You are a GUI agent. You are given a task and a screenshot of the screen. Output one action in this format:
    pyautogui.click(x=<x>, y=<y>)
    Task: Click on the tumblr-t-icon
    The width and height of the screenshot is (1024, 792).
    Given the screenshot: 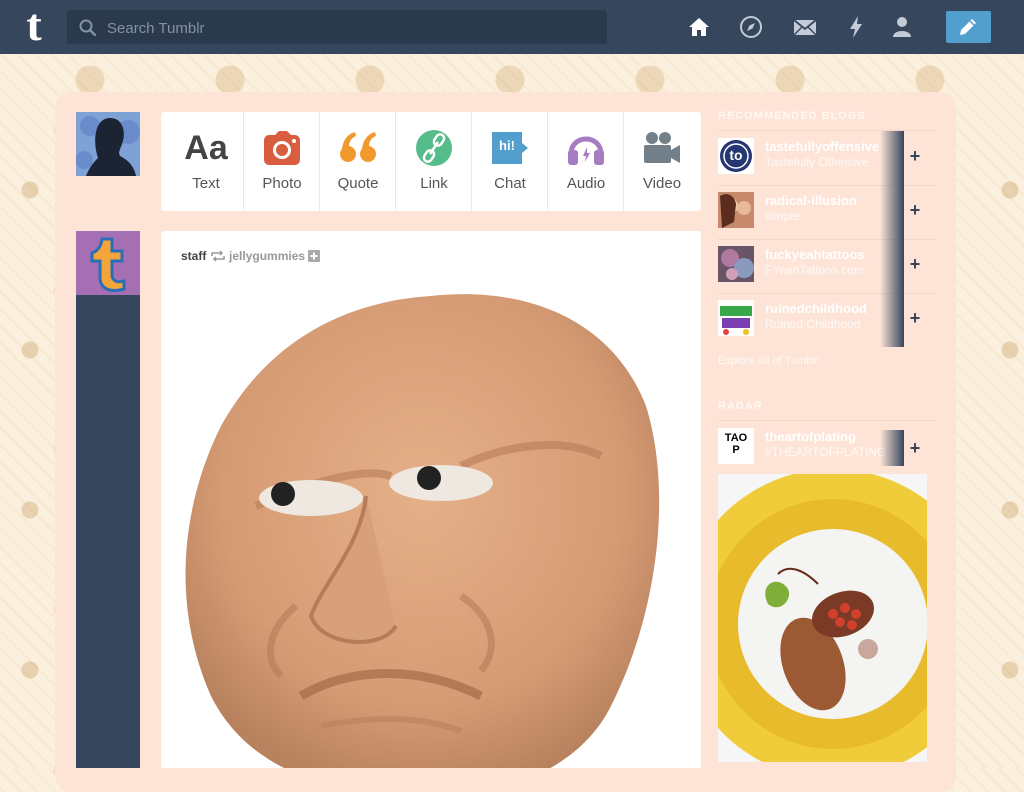 What is the action you would take?
    pyautogui.click(x=108, y=264)
    